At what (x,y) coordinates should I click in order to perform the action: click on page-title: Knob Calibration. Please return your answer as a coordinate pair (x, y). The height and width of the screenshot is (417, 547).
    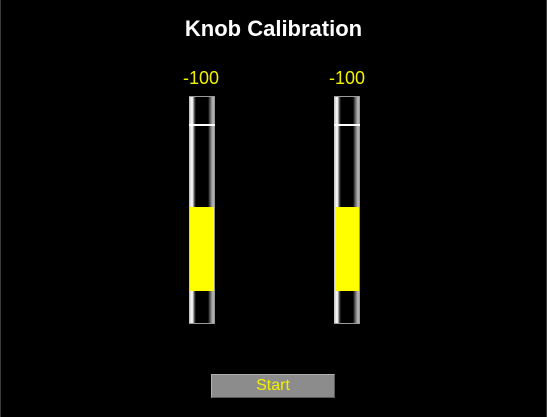
    Looking at the image, I should click on (273, 28).